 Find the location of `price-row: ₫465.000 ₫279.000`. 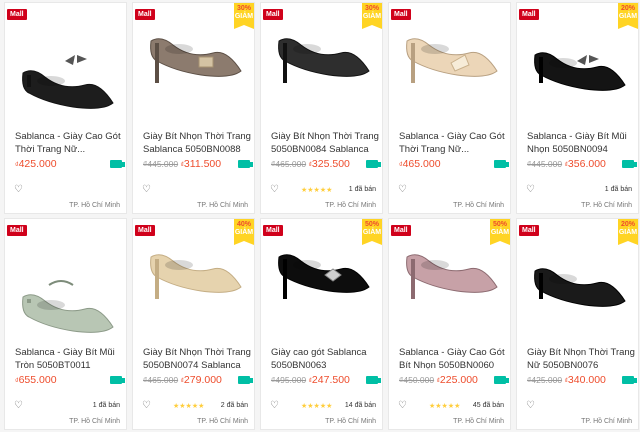

price-row: ₫465.000 ₫279.000 is located at coordinates (198, 381).